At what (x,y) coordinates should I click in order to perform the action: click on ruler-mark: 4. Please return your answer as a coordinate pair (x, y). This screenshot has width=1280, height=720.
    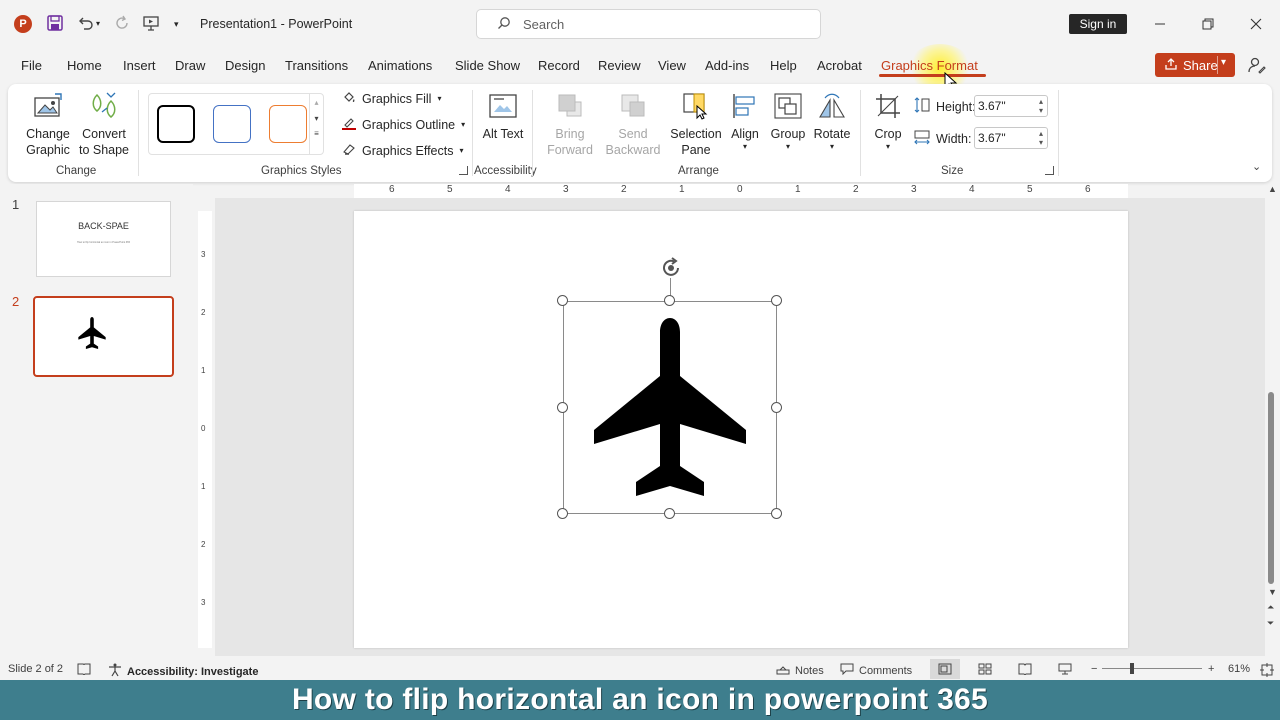
    Looking at the image, I should click on (972, 189).